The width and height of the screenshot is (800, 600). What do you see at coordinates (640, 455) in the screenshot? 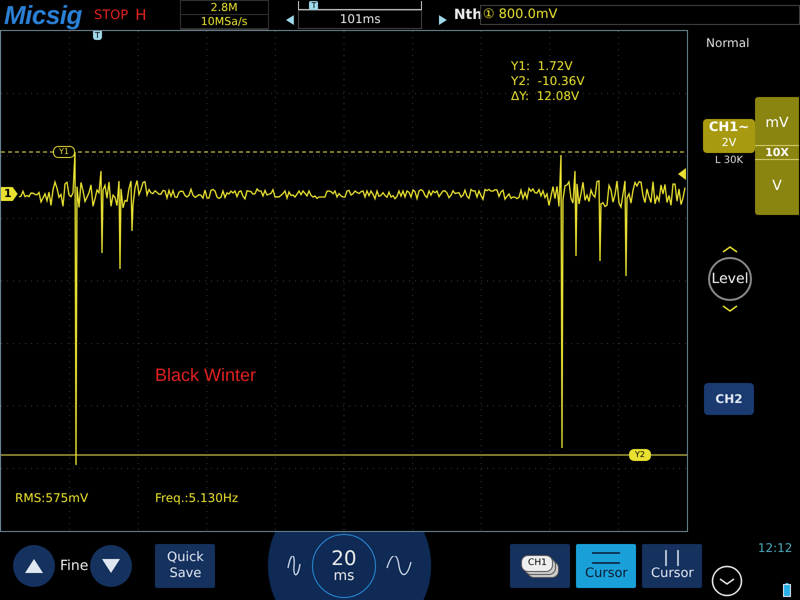
I see `cursor-label: Y2` at bounding box center [640, 455].